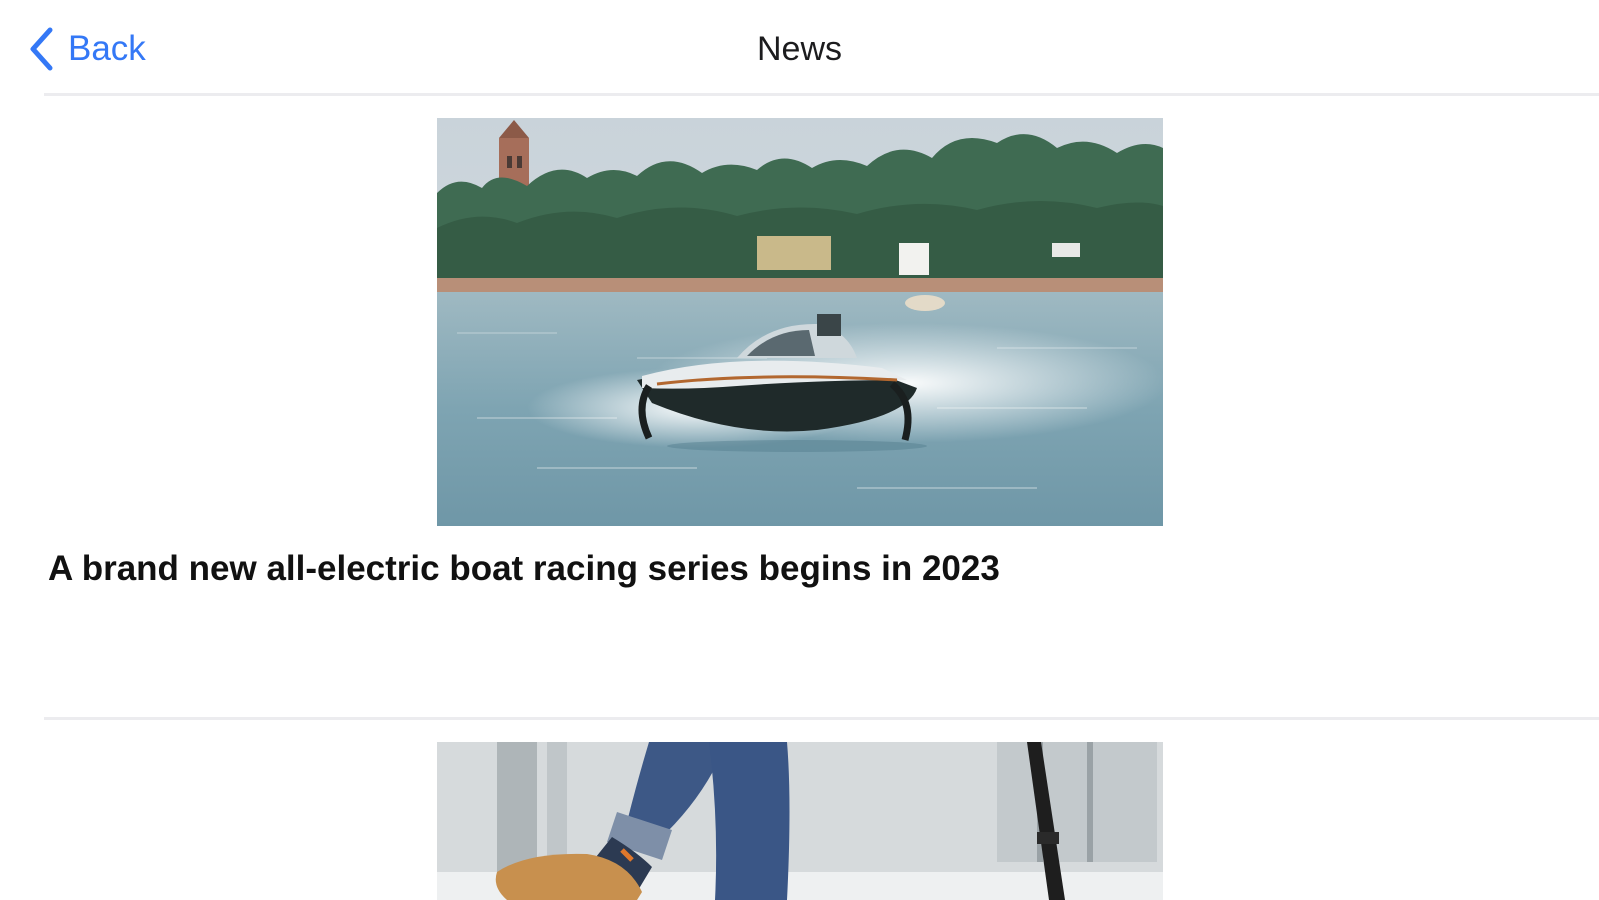 This screenshot has height=900, width=1599. What do you see at coordinates (821, 94) in the screenshot?
I see `nav-separator` at bounding box center [821, 94].